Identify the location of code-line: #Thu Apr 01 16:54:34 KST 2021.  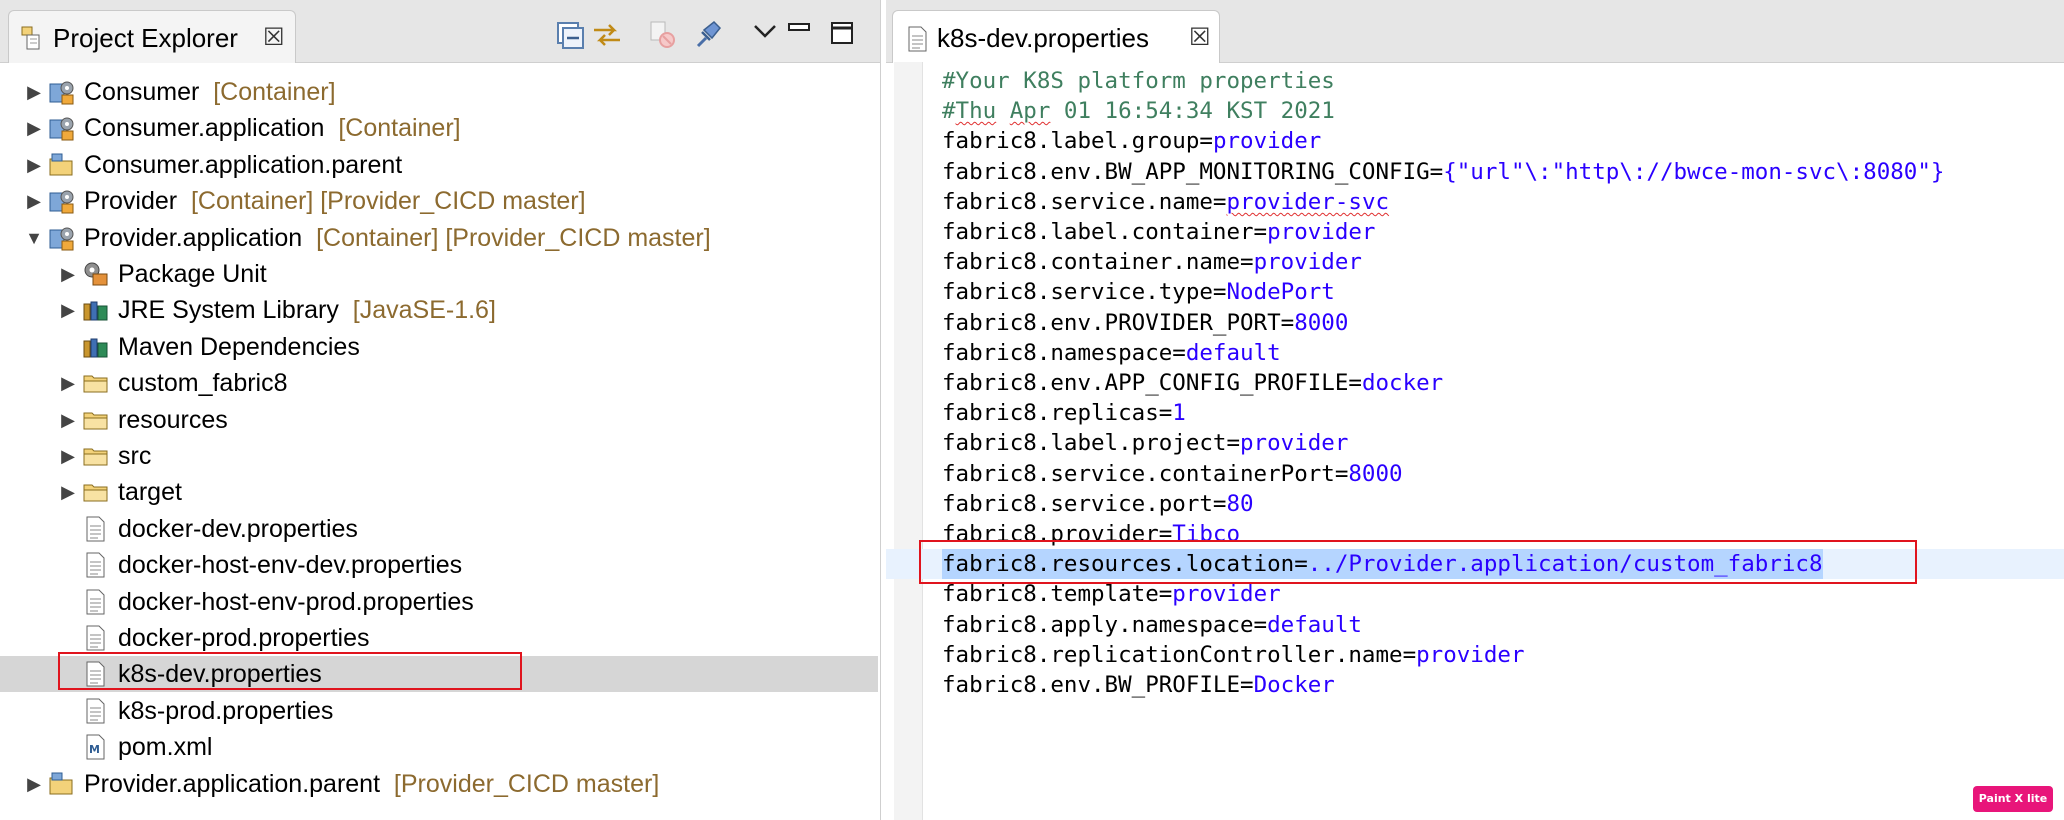
(1475, 111).